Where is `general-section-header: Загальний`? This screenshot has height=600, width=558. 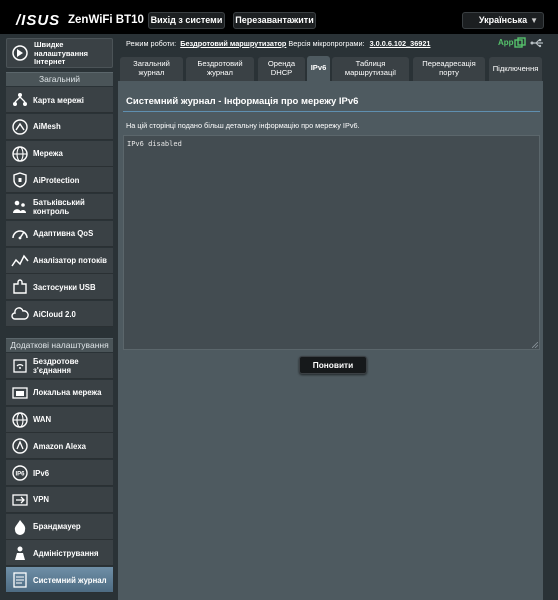 general-section-header: Загальний is located at coordinates (59, 79).